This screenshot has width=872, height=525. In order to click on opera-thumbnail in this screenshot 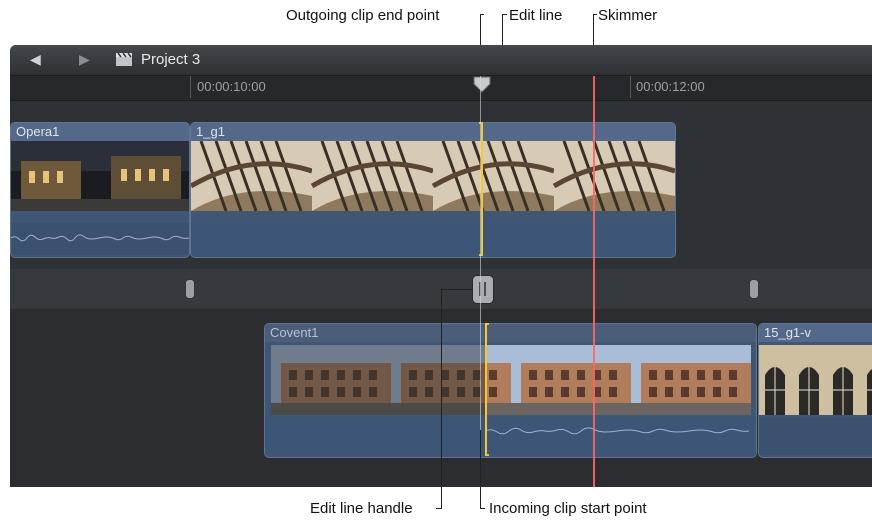, I will do `click(100, 176)`.